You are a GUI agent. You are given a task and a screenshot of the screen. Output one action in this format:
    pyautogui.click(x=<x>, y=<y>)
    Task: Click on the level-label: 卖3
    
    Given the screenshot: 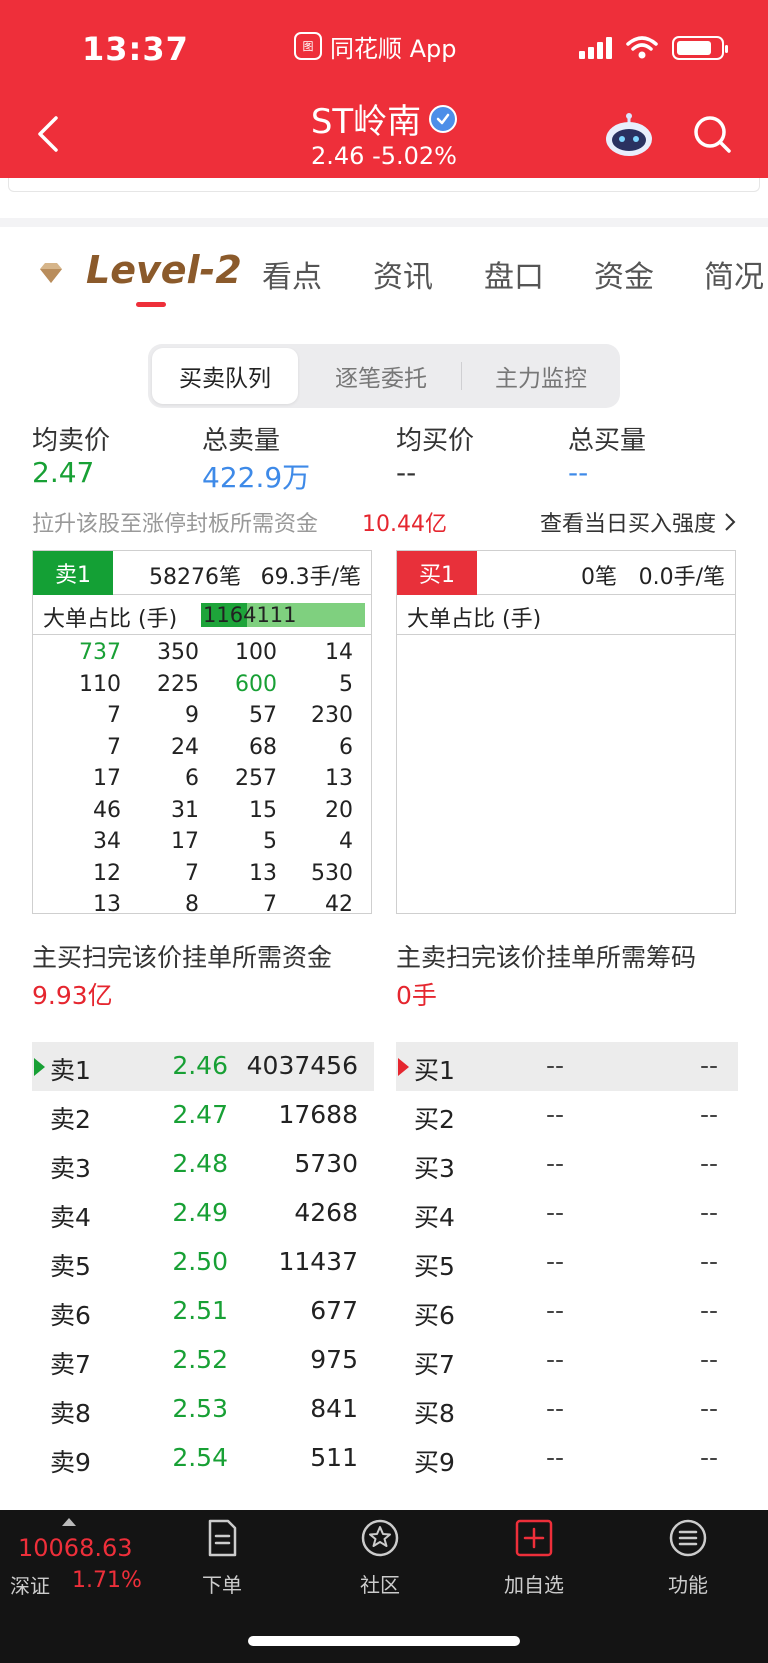 What is the action you would take?
    pyautogui.click(x=70, y=1168)
    